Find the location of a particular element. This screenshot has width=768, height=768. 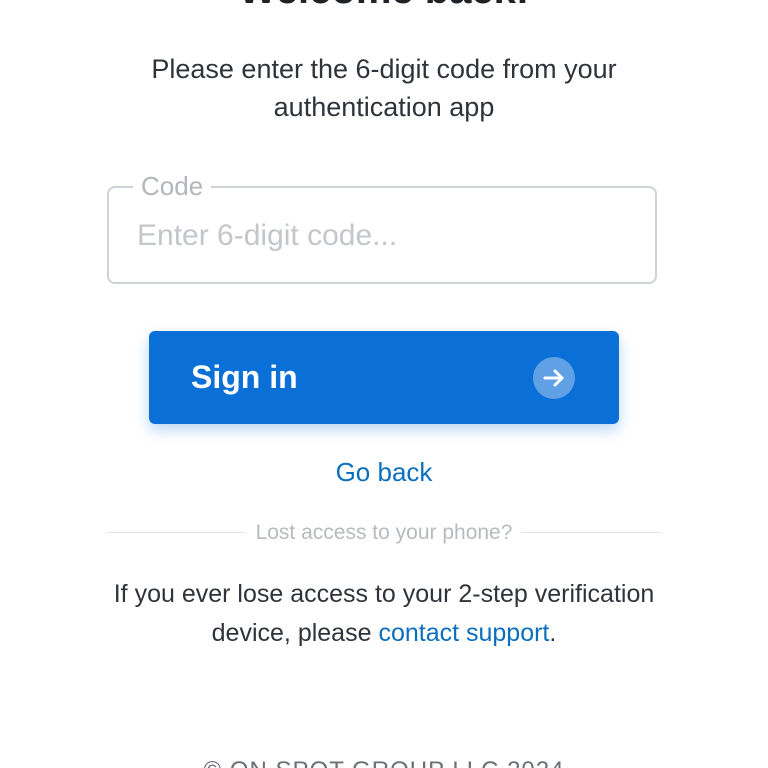

copyright-footer: © ON SPOT GROUP LLC 2024 is located at coordinates (384, 762).